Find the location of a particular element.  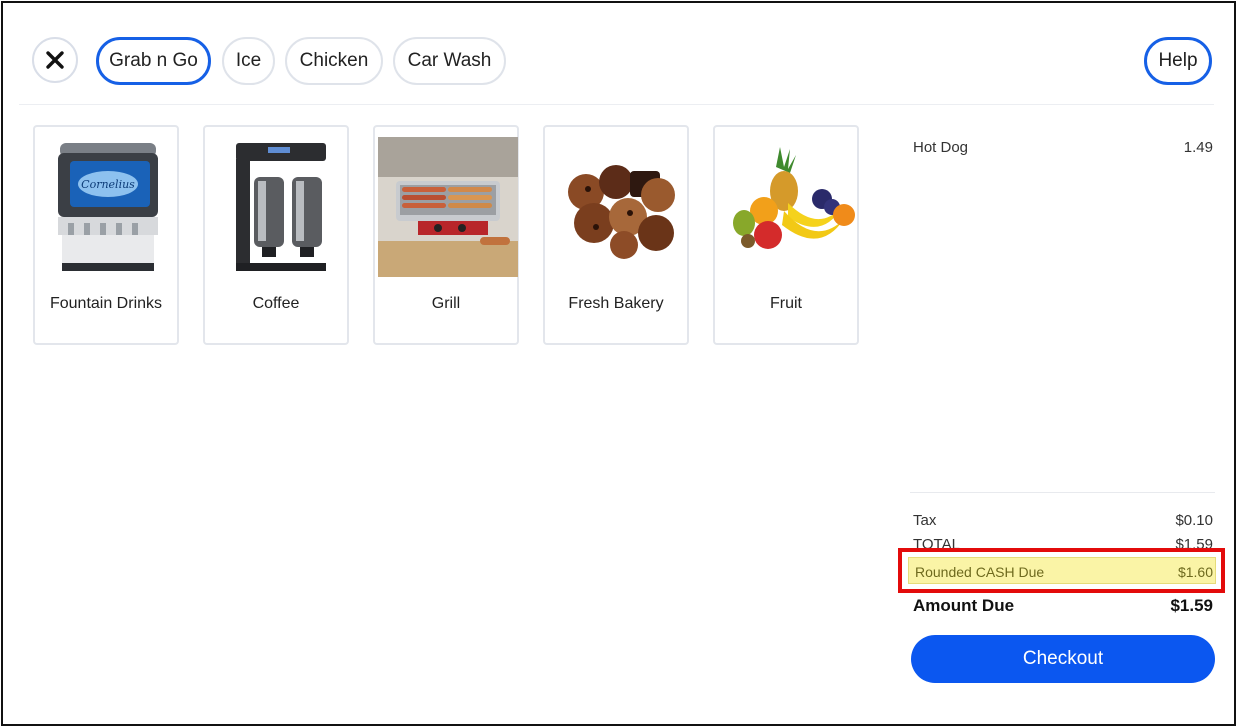

product-tile-label: Fountain Drinks is located at coordinates (106, 303).